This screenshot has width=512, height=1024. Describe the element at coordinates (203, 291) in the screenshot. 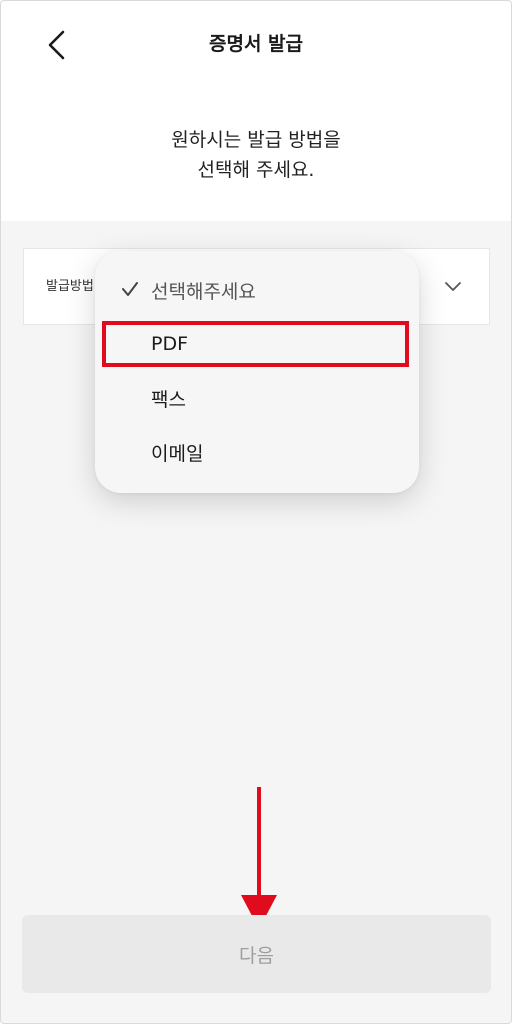

I see `dropdown-option-label: 선택해주세요` at that location.